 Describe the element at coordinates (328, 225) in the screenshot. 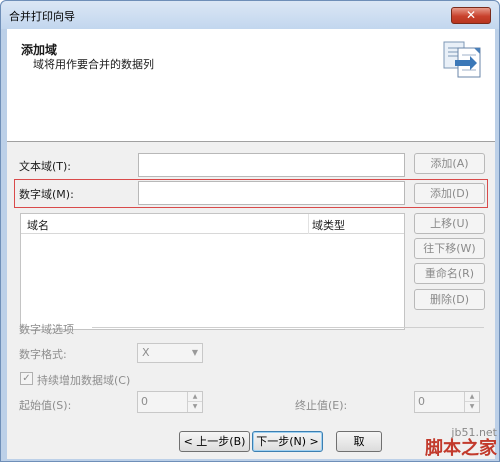

I see `column-field-type: 域类型` at that location.